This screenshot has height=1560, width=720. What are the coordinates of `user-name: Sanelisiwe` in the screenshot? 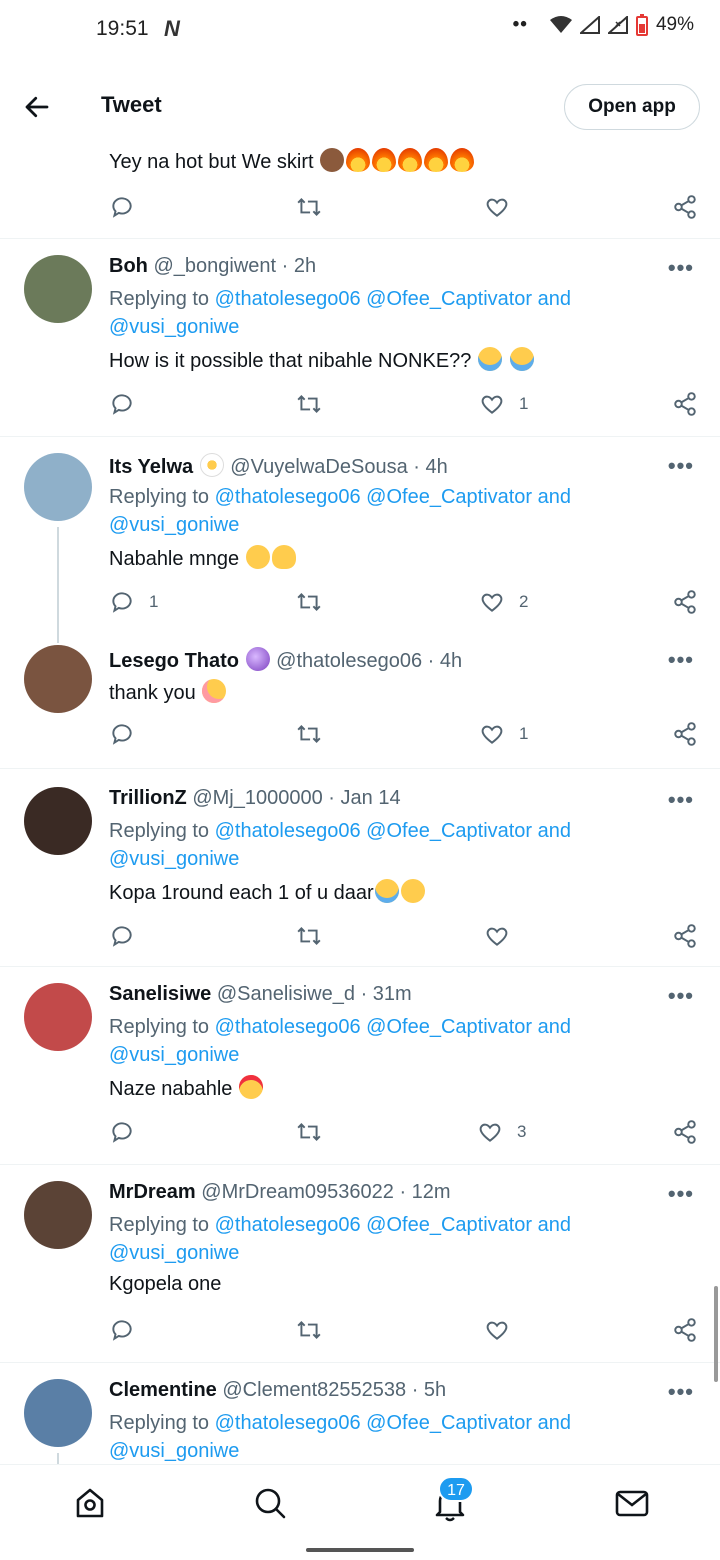 It's located at (160, 994).